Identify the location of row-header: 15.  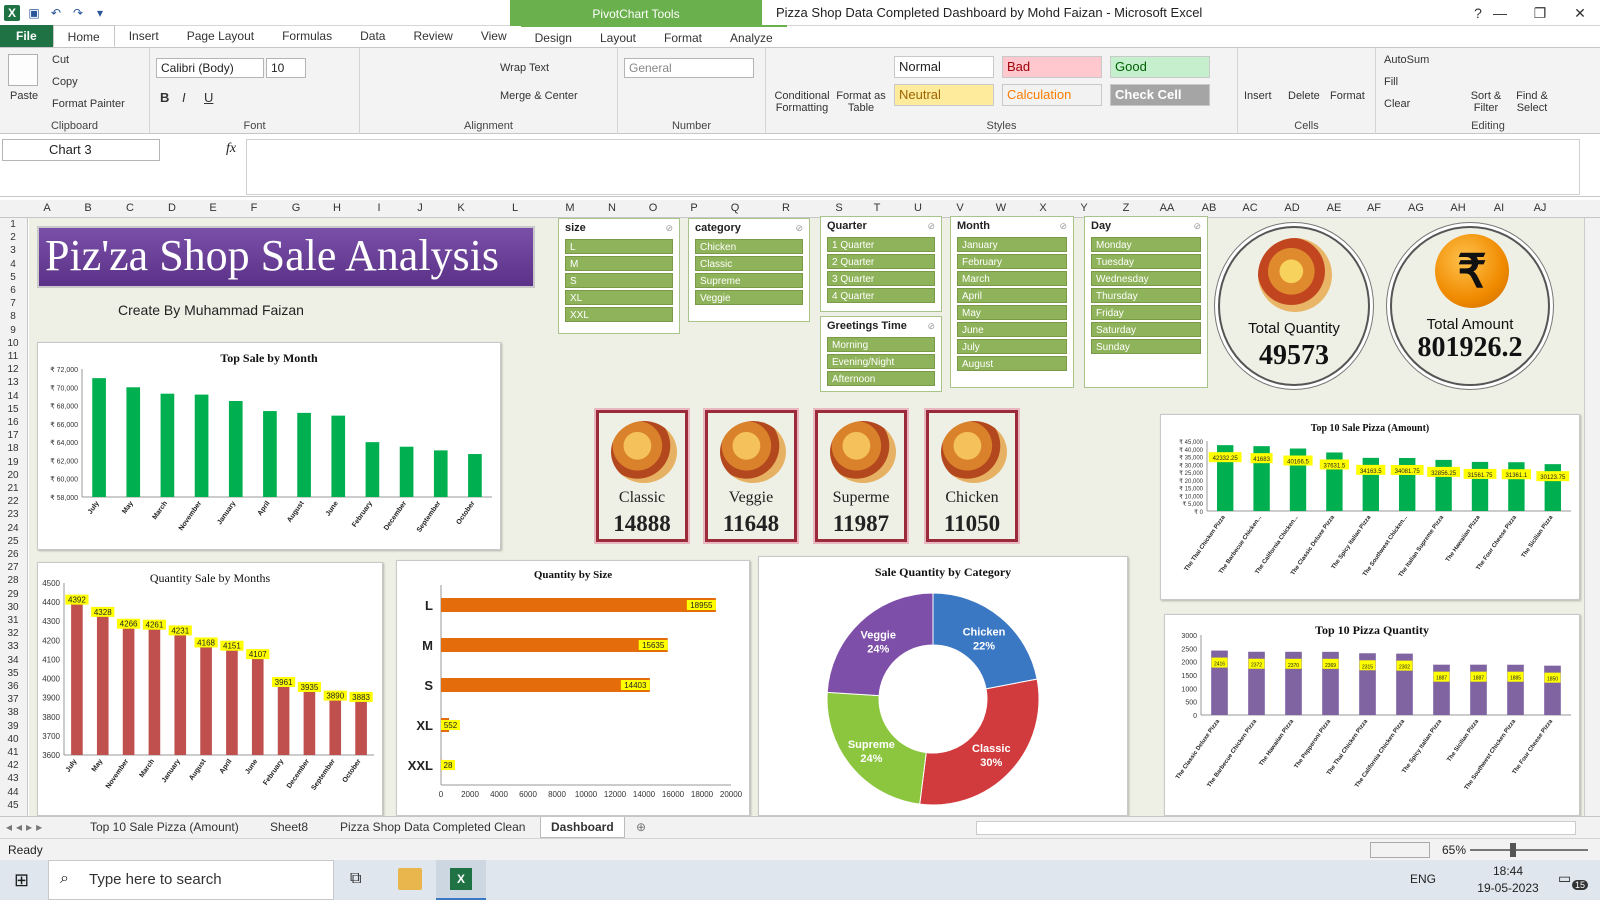
(13, 409).